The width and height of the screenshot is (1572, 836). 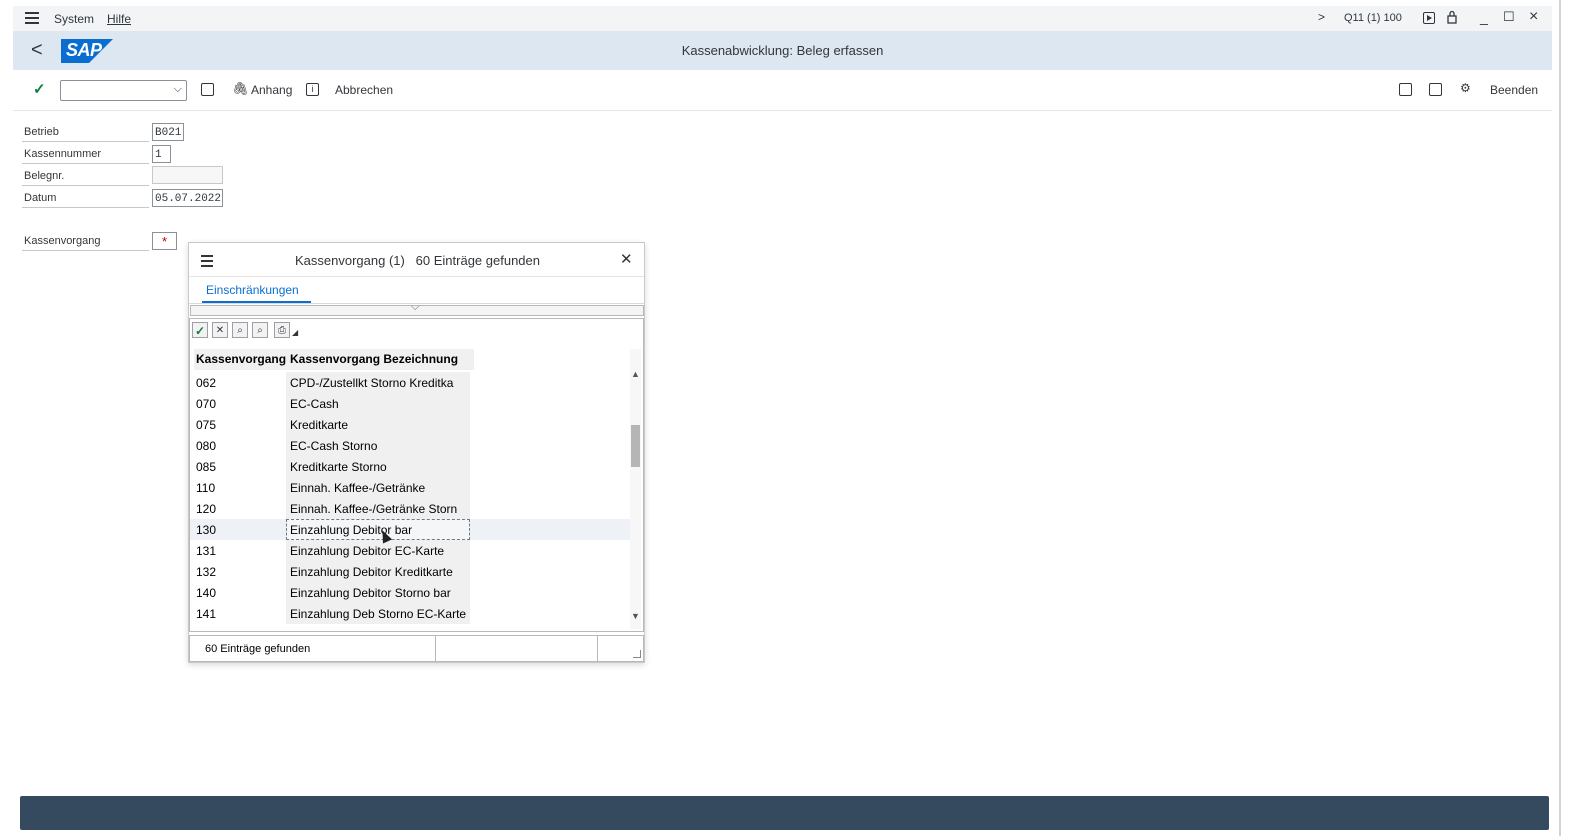 I want to click on cancel-x-icon: ✕, so click(x=220, y=330).